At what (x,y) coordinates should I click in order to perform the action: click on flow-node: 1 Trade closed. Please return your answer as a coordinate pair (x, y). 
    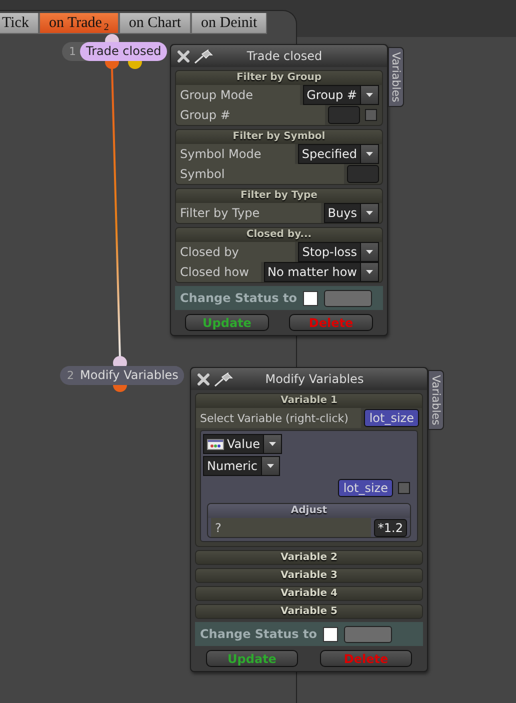
    Looking at the image, I should click on (115, 51).